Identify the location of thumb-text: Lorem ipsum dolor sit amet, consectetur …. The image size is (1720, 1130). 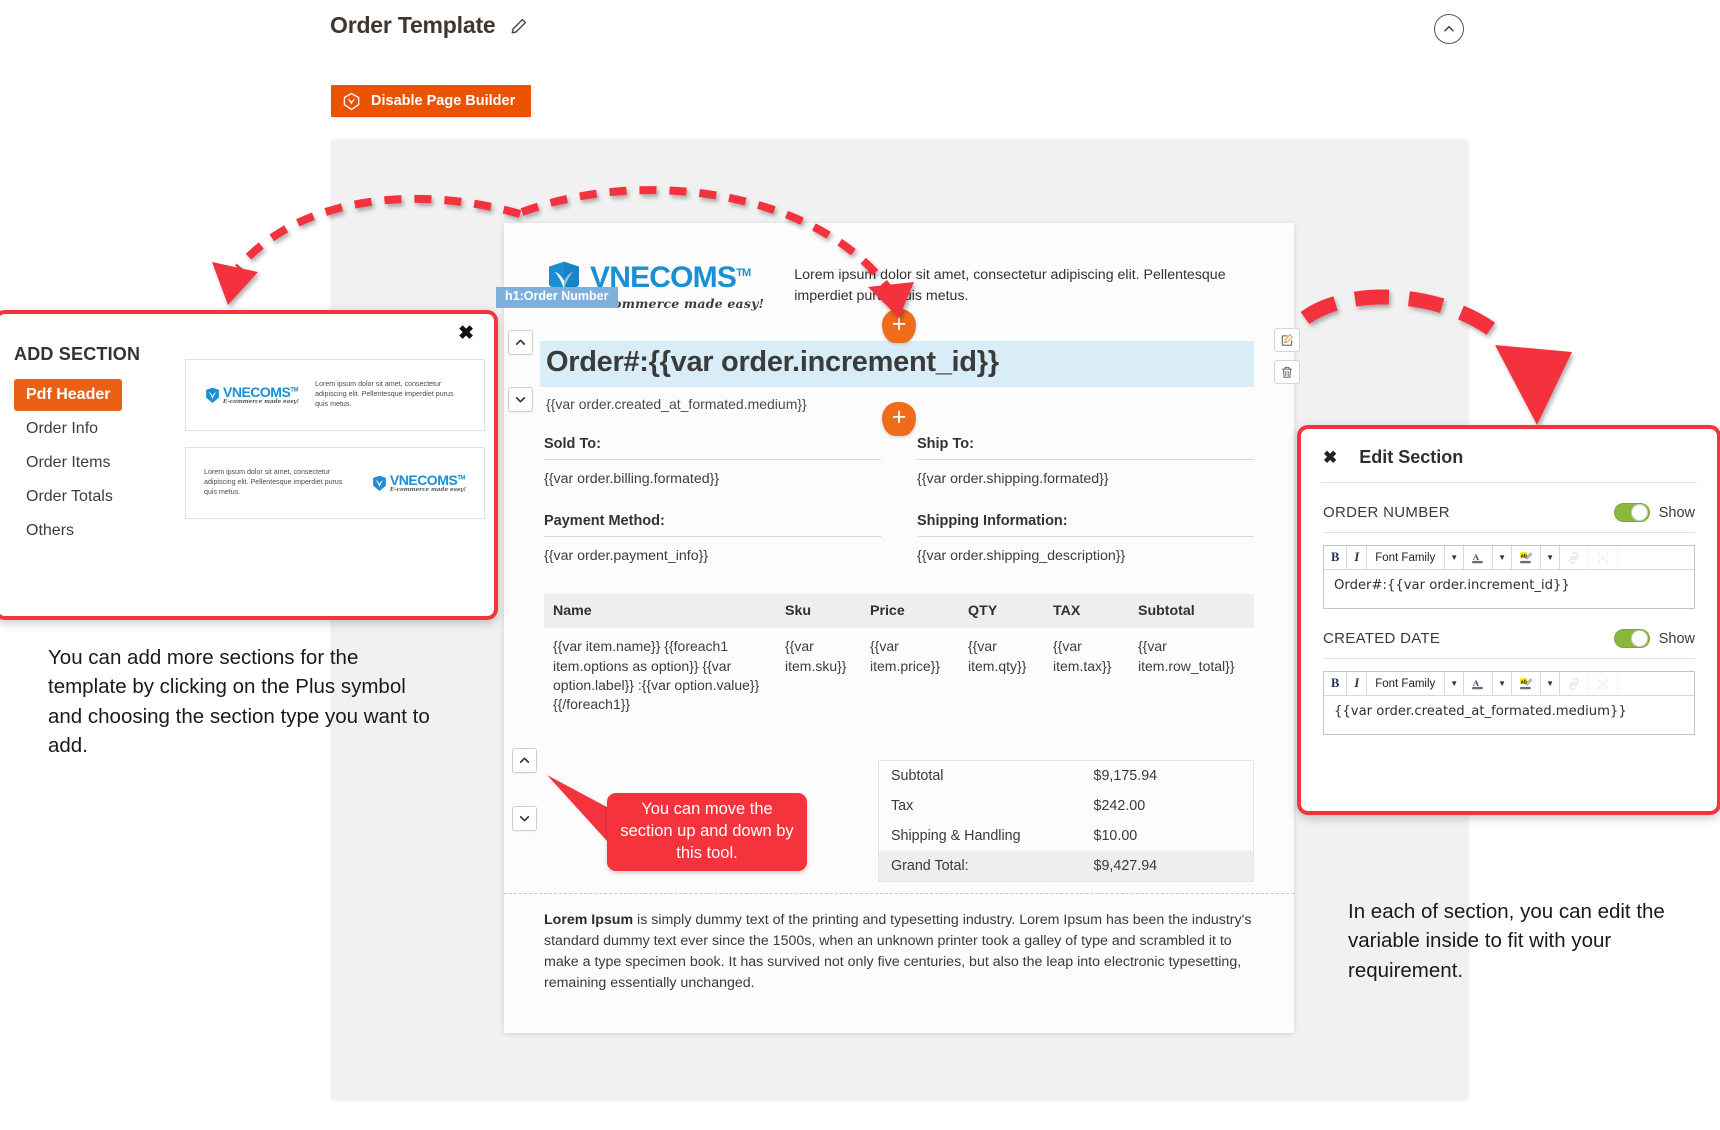
(273, 482).